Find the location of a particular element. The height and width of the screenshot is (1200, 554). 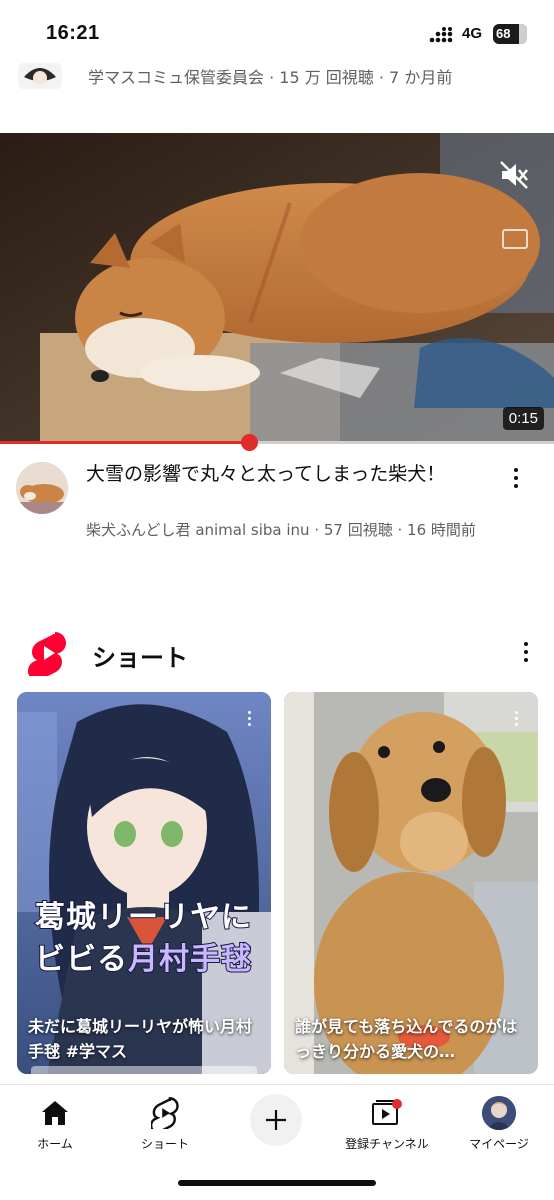

signal-icon is located at coordinates (441, 35).